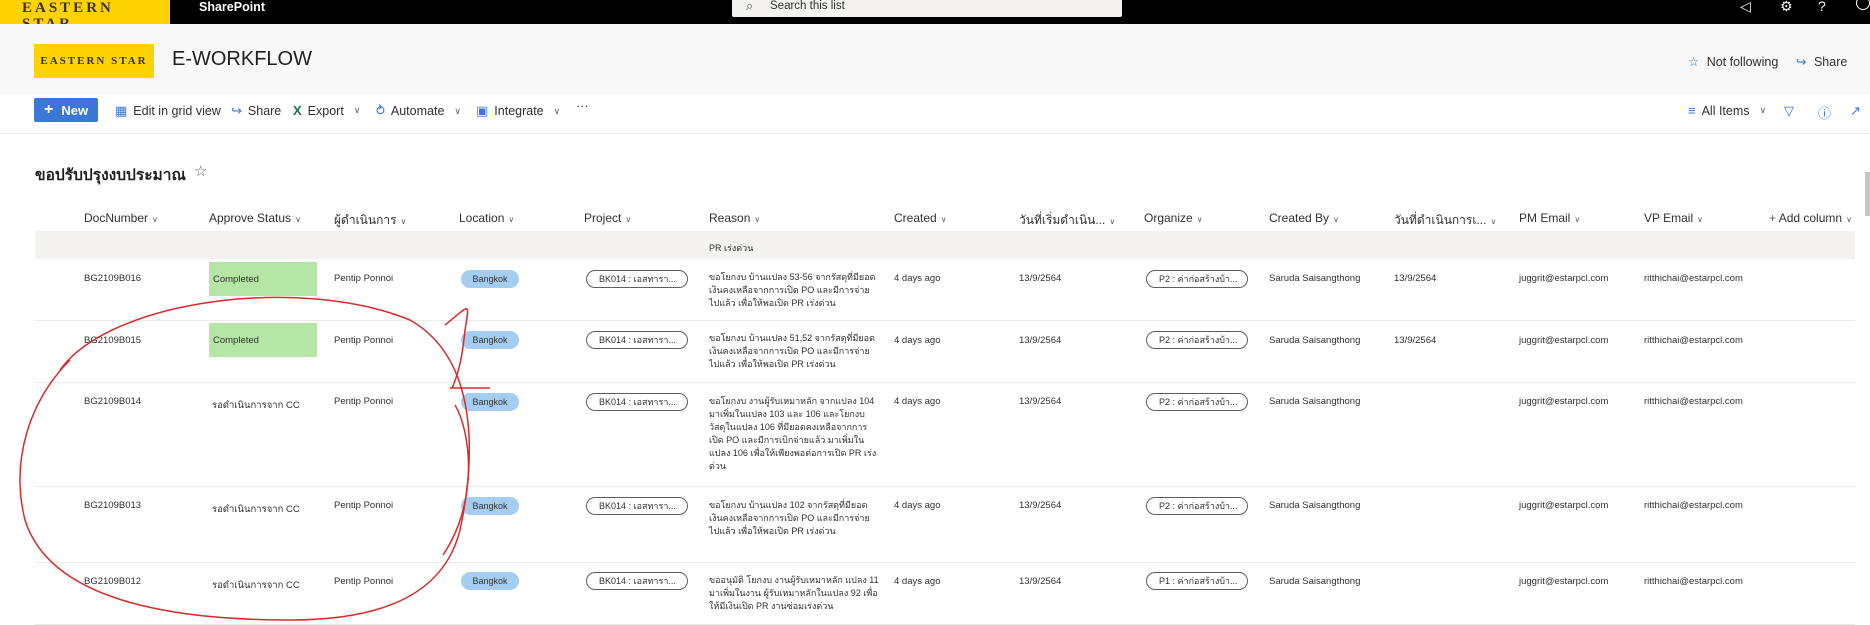  Describe the element at coordinates (364, 581) in the screenshot. I see `operator: Pentip Ponnoi` at that location.